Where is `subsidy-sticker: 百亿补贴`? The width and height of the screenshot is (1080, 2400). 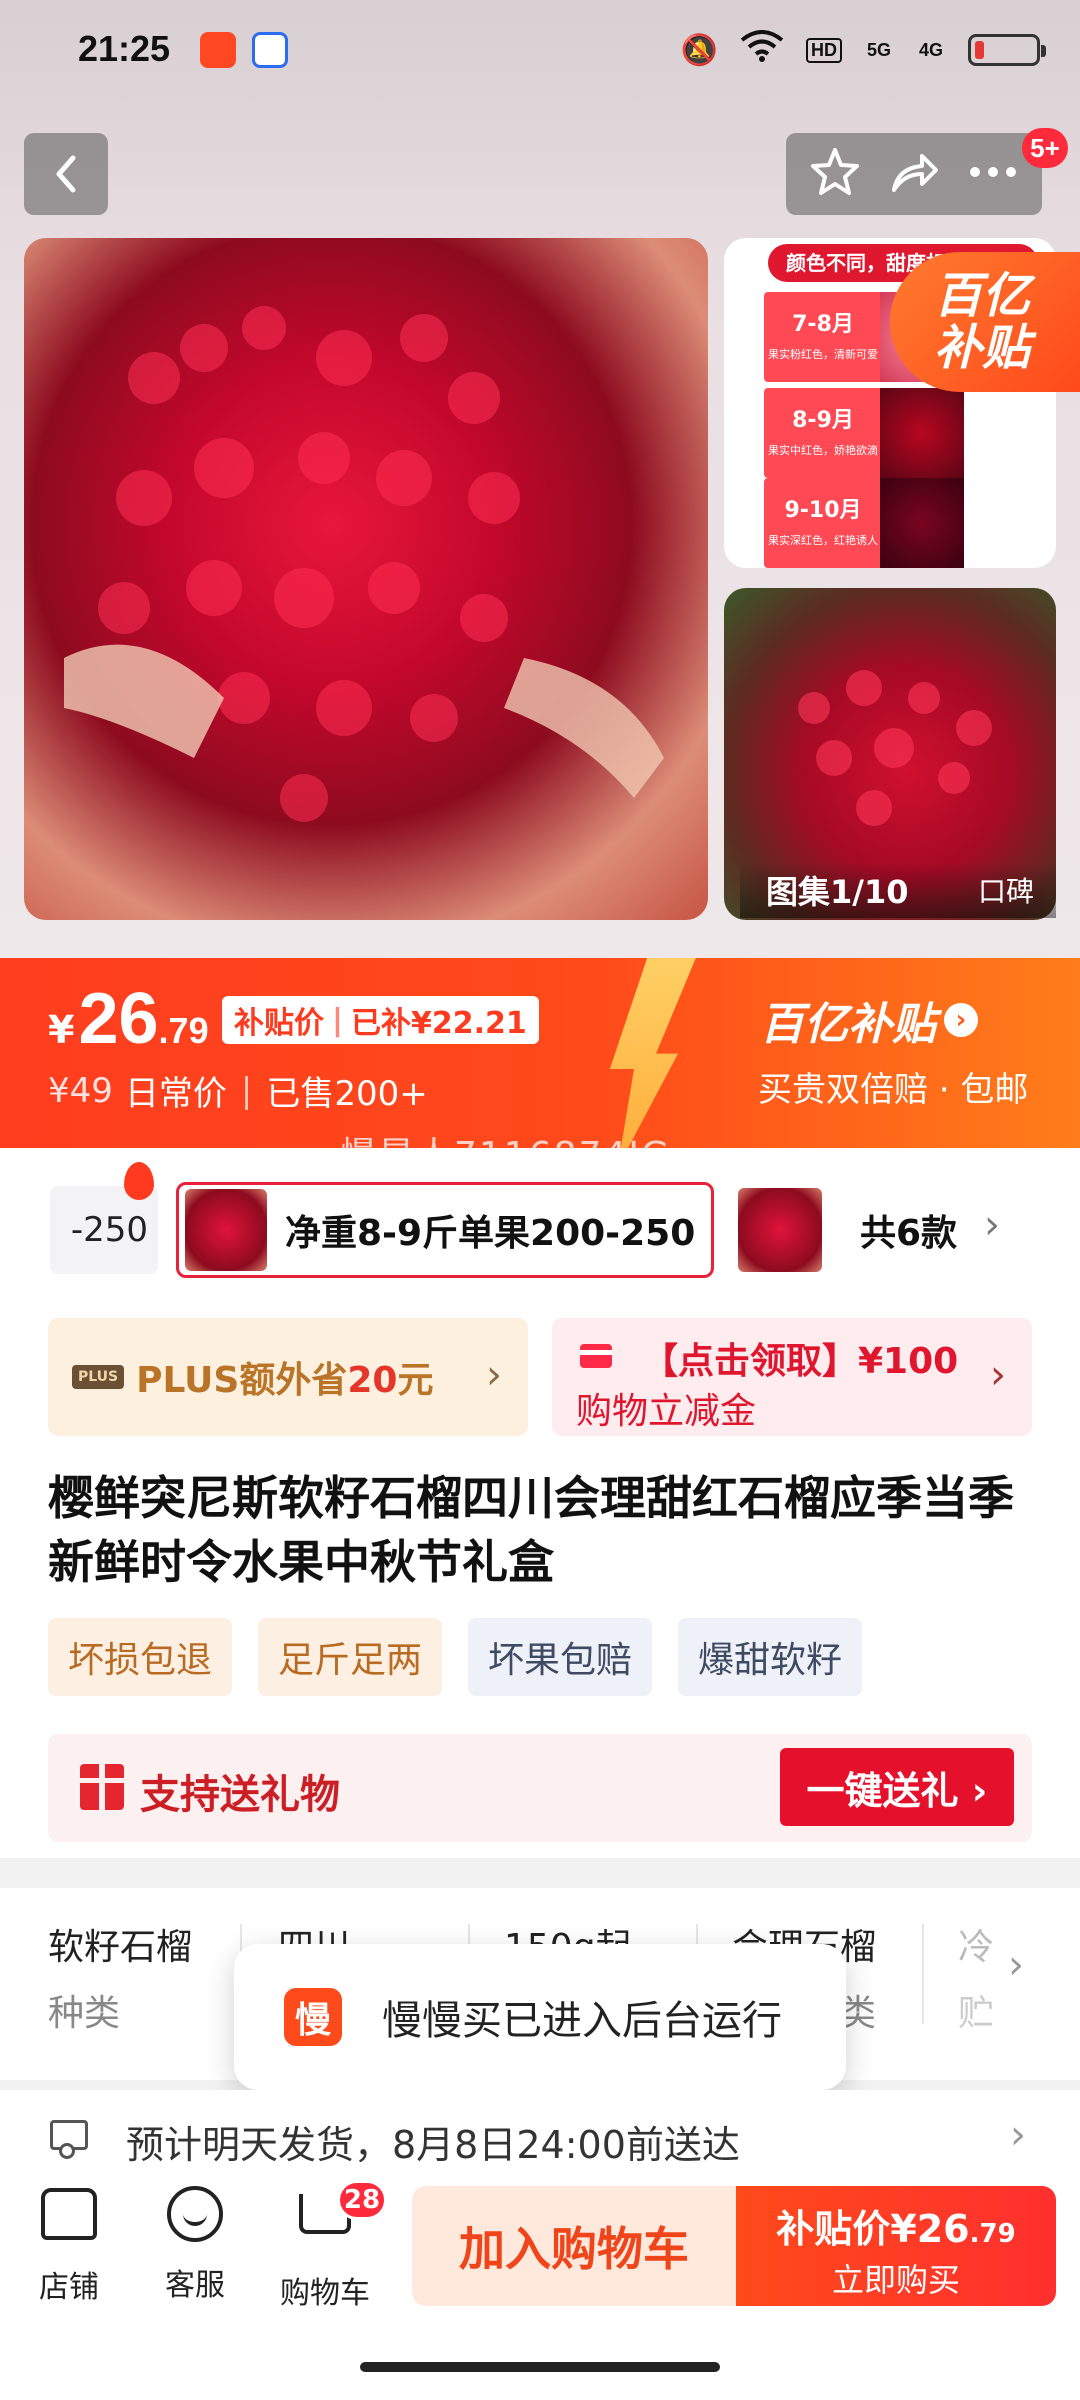 subsidy-sticker: 百亿补贴 is located at coordinates (985, 322).